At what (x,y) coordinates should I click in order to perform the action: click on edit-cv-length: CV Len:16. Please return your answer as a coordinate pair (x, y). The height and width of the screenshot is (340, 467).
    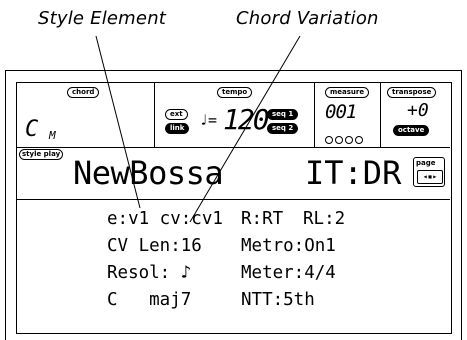
    Looking at the image, I should click on (154, 246).